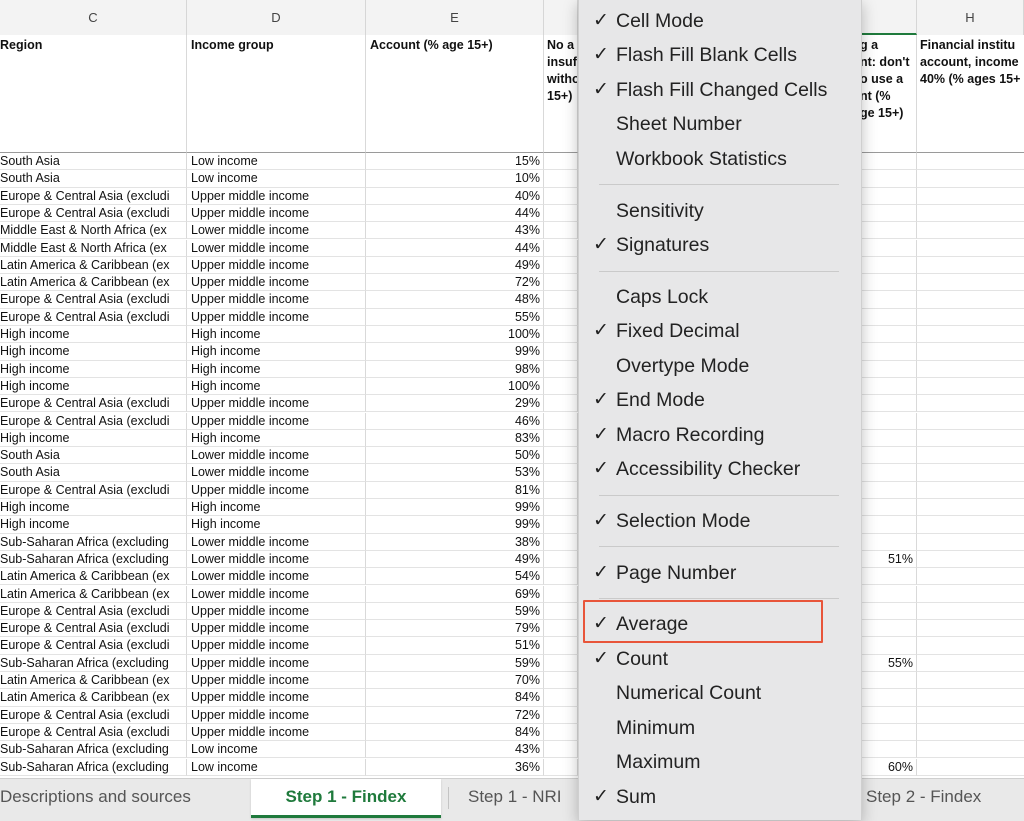  Describe the element at coordinates (455, 767) in the screenshot. I see `account-cell: 36%` at that location.